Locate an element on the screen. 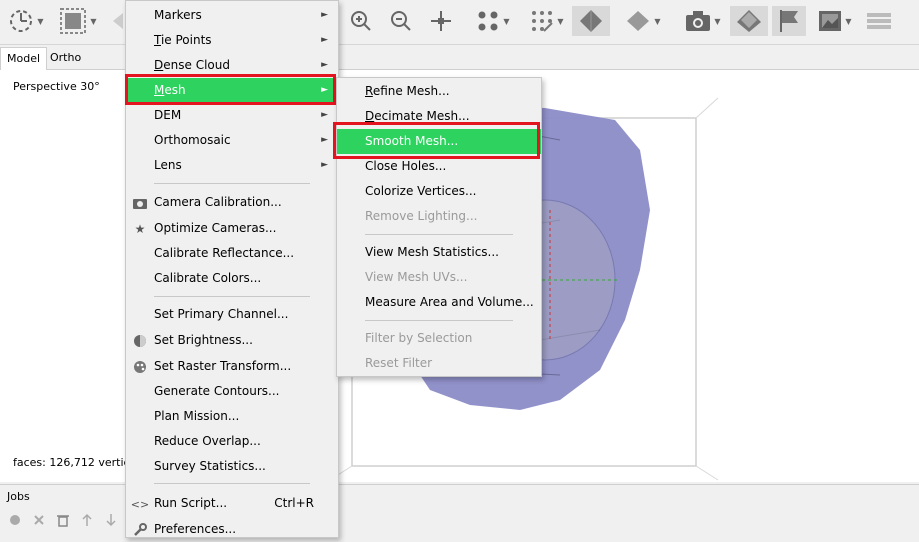 The width and height of the screenshot is (919, 542). jobs-title: Jobs is located at coordinates (18, 496).